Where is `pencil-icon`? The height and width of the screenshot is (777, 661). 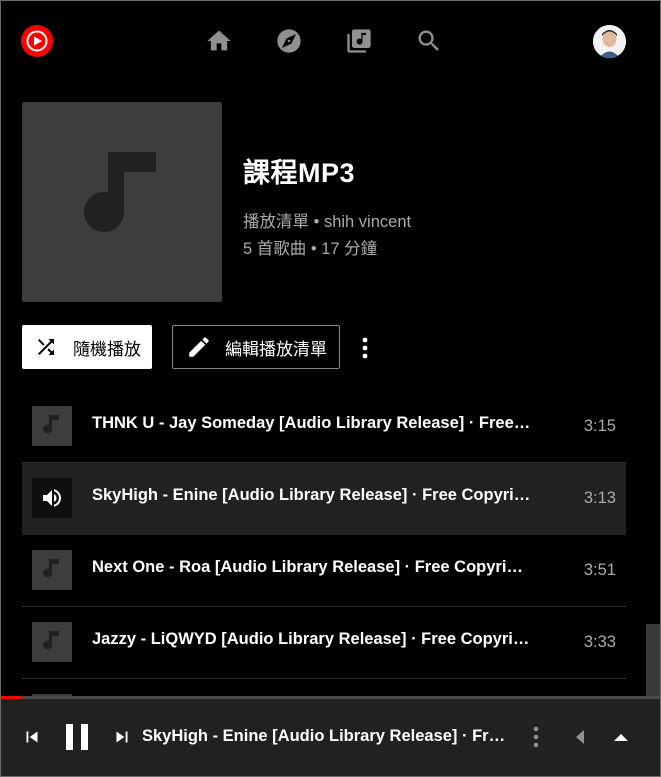 pencil-icon is located at coordinates (199, 347).